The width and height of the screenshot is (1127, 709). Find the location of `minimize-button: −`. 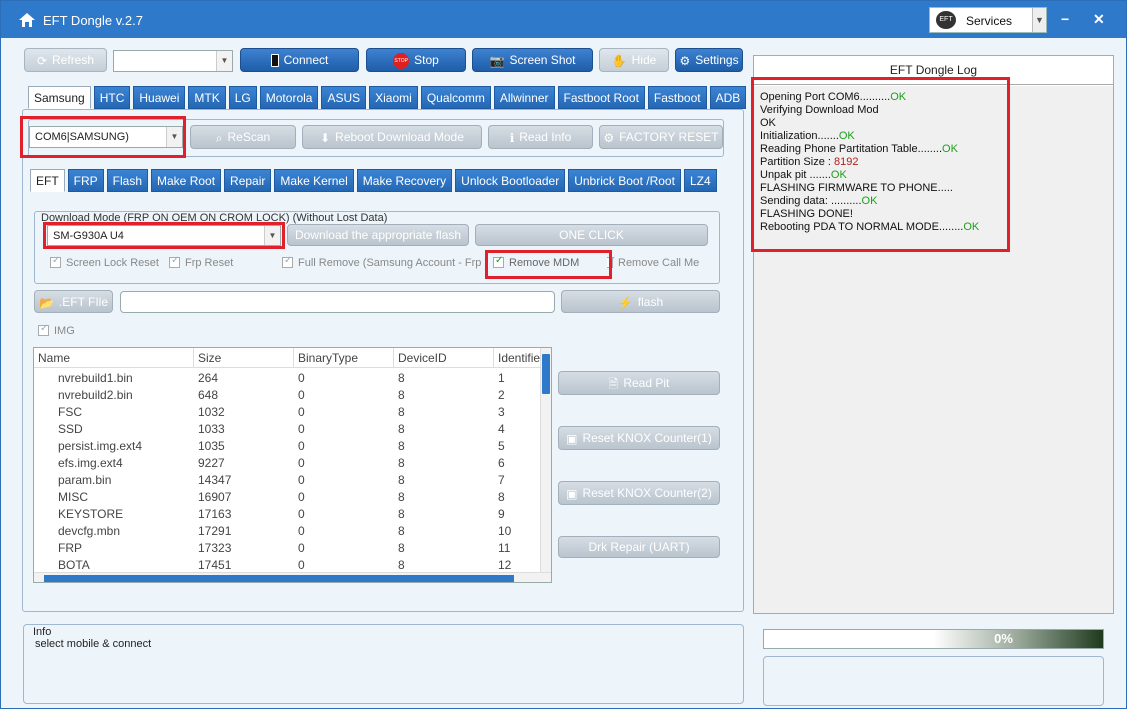

minimize-button: − is located at coordinates (1065, 19).